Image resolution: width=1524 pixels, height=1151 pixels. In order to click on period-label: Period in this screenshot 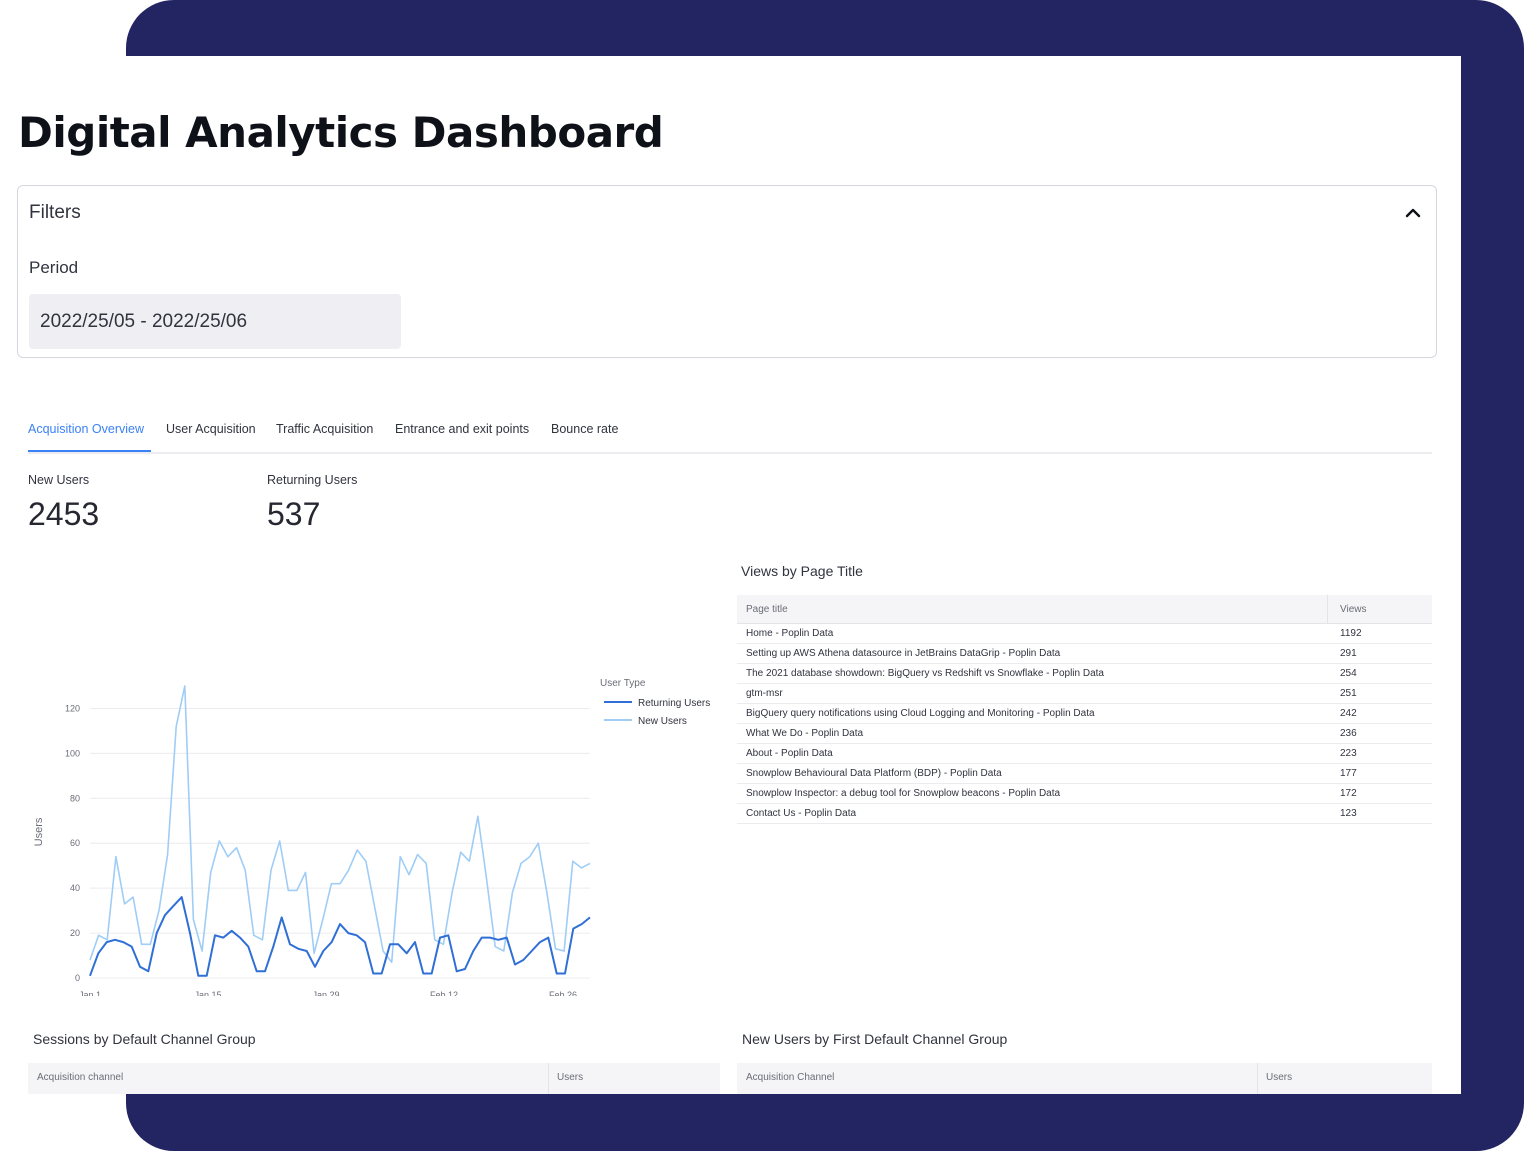, I will do `click(54, 267)`.